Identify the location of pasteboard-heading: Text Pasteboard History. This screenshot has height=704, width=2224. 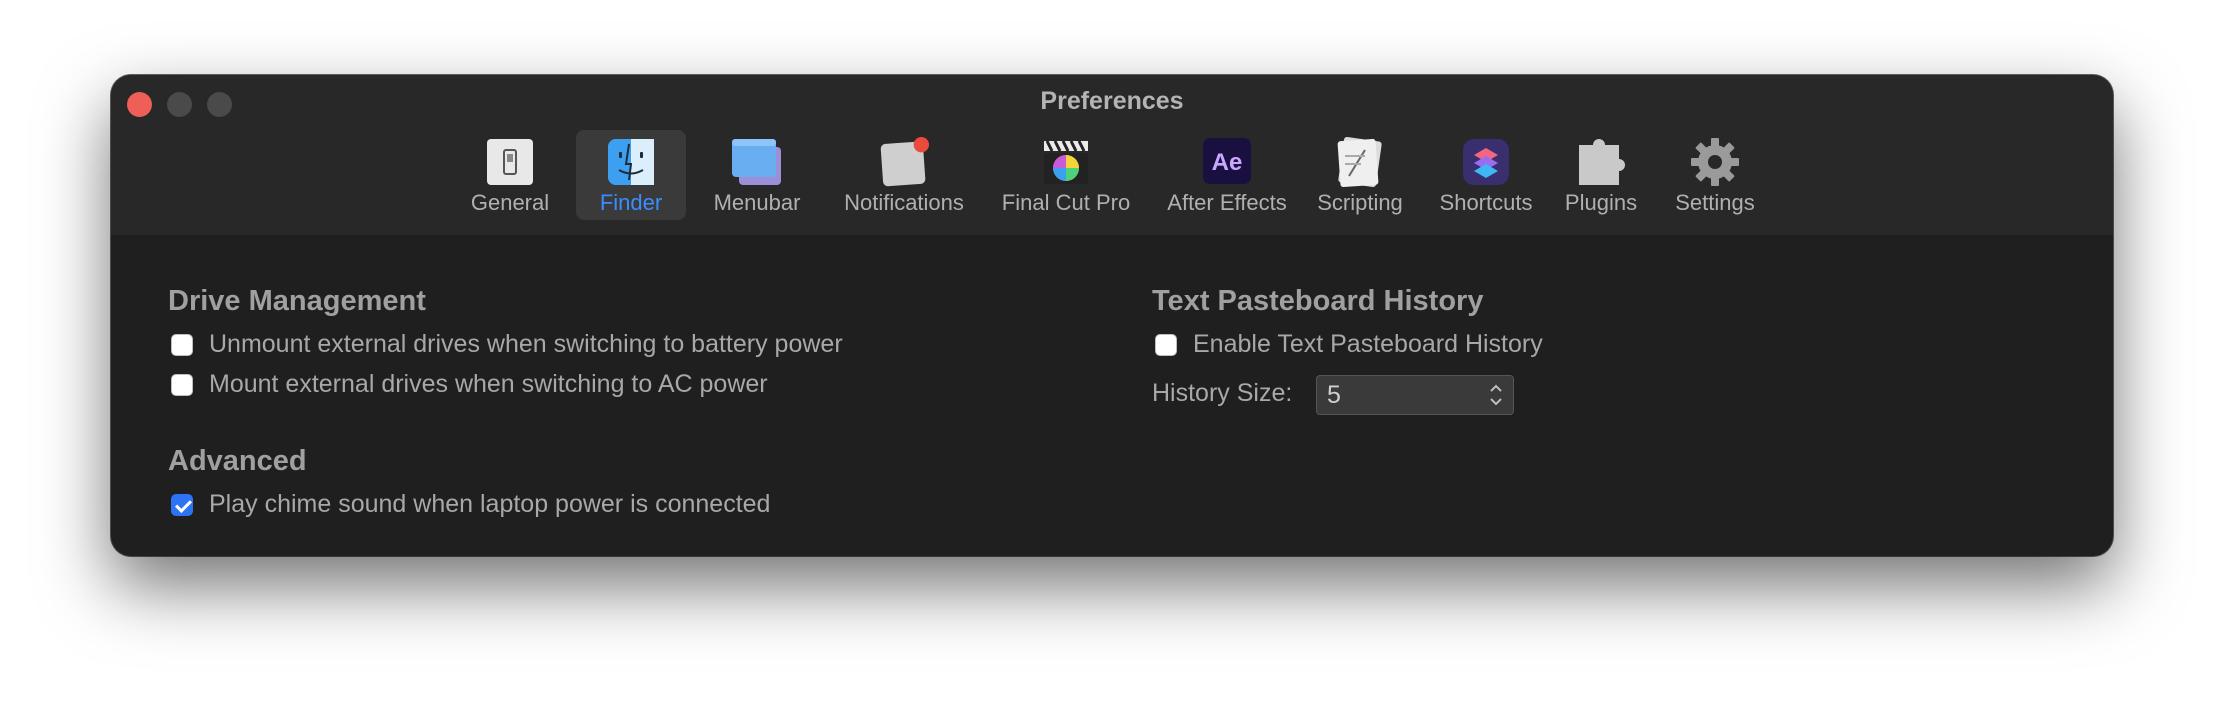
(1318, 301).